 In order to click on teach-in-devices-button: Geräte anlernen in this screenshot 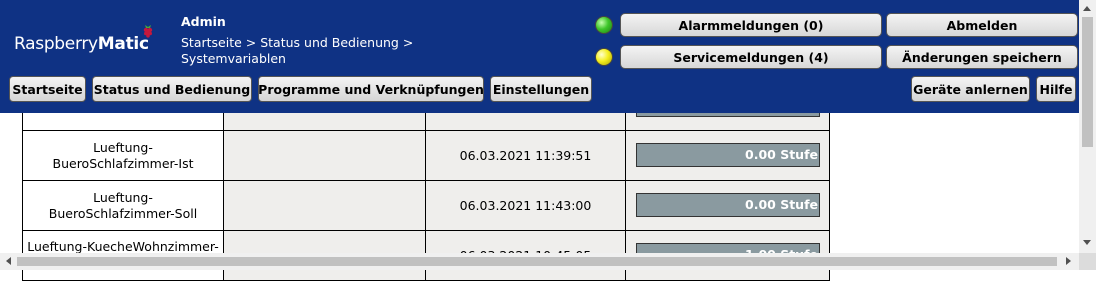, I will do `click(970, 89)`.